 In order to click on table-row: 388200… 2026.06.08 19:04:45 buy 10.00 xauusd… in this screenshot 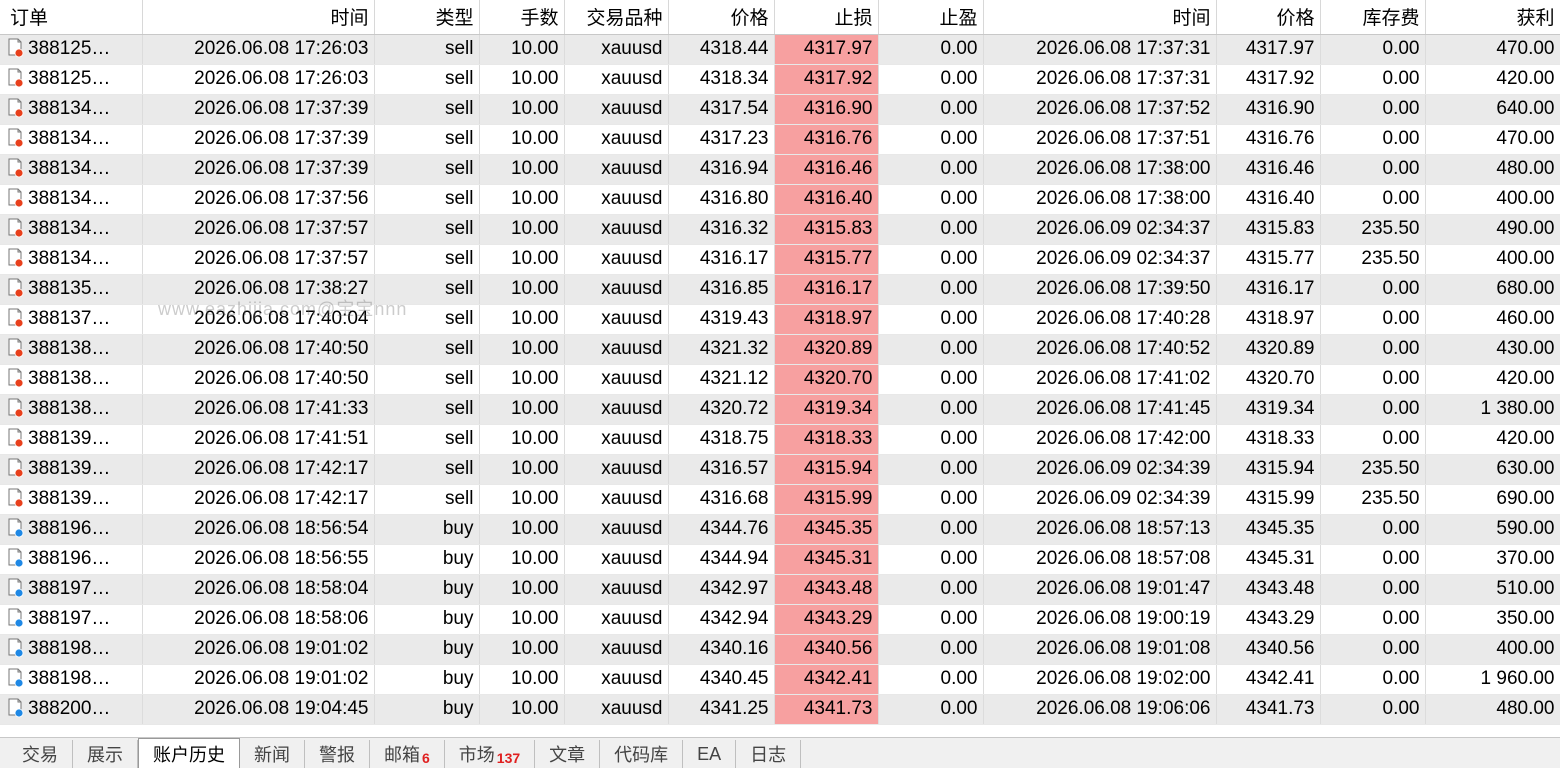, I will do `click(780, 709)`.